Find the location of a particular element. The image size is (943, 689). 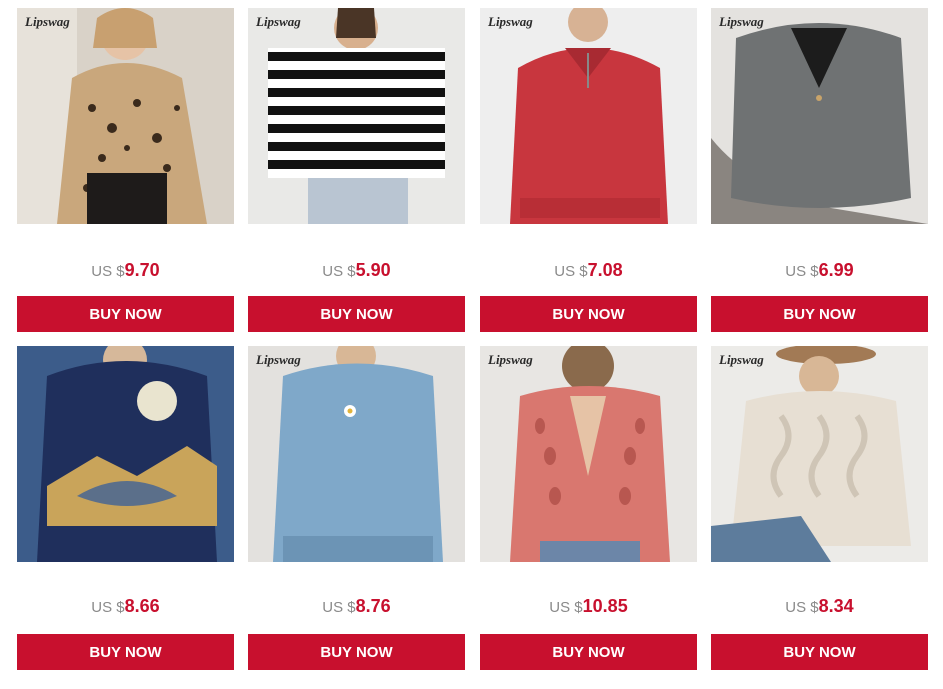

product-card: Lipswag US $9.70 BUY NOW is located at coordinates (125, 170).